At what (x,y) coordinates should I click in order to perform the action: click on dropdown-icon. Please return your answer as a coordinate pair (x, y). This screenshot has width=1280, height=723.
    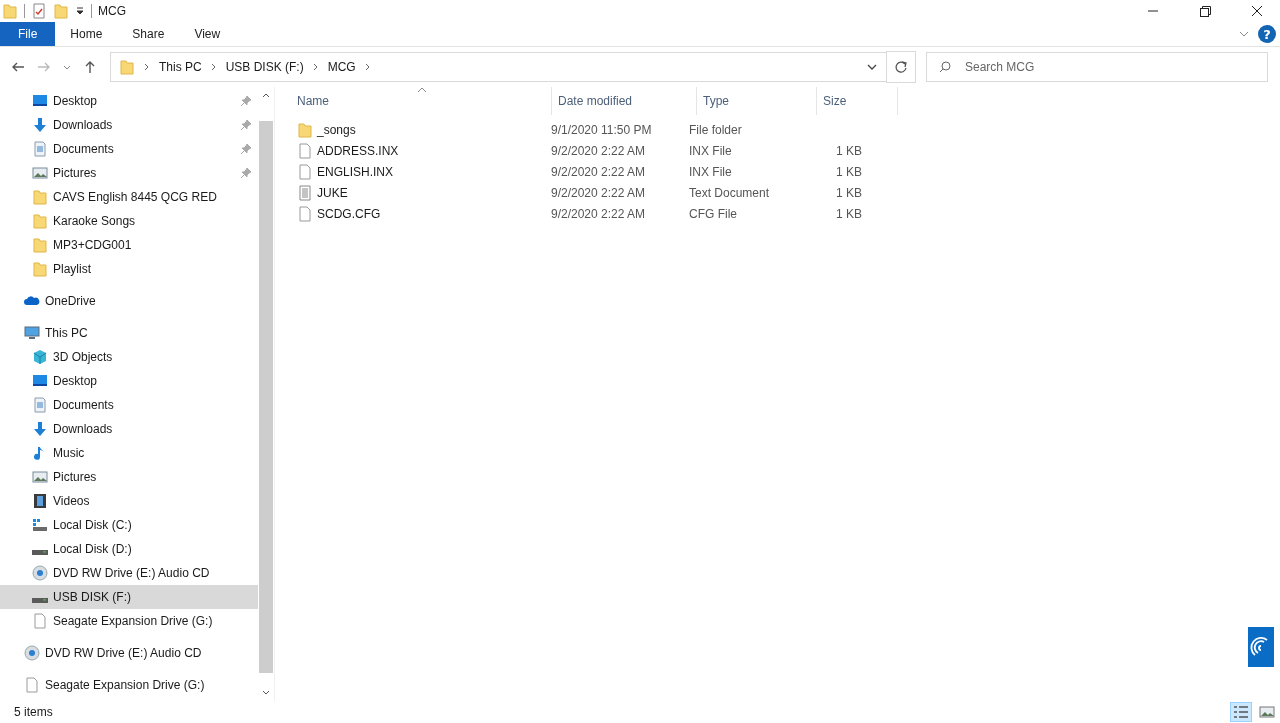
    Looking at the image, I should click on (80, 11).